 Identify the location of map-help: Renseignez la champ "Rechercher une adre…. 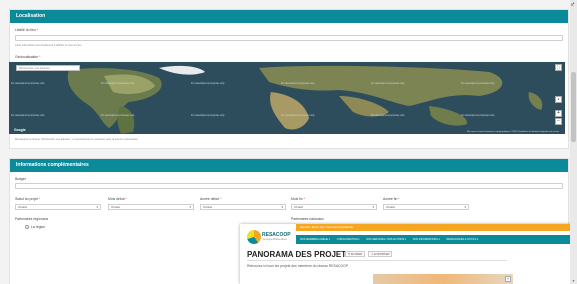
(76, 139).